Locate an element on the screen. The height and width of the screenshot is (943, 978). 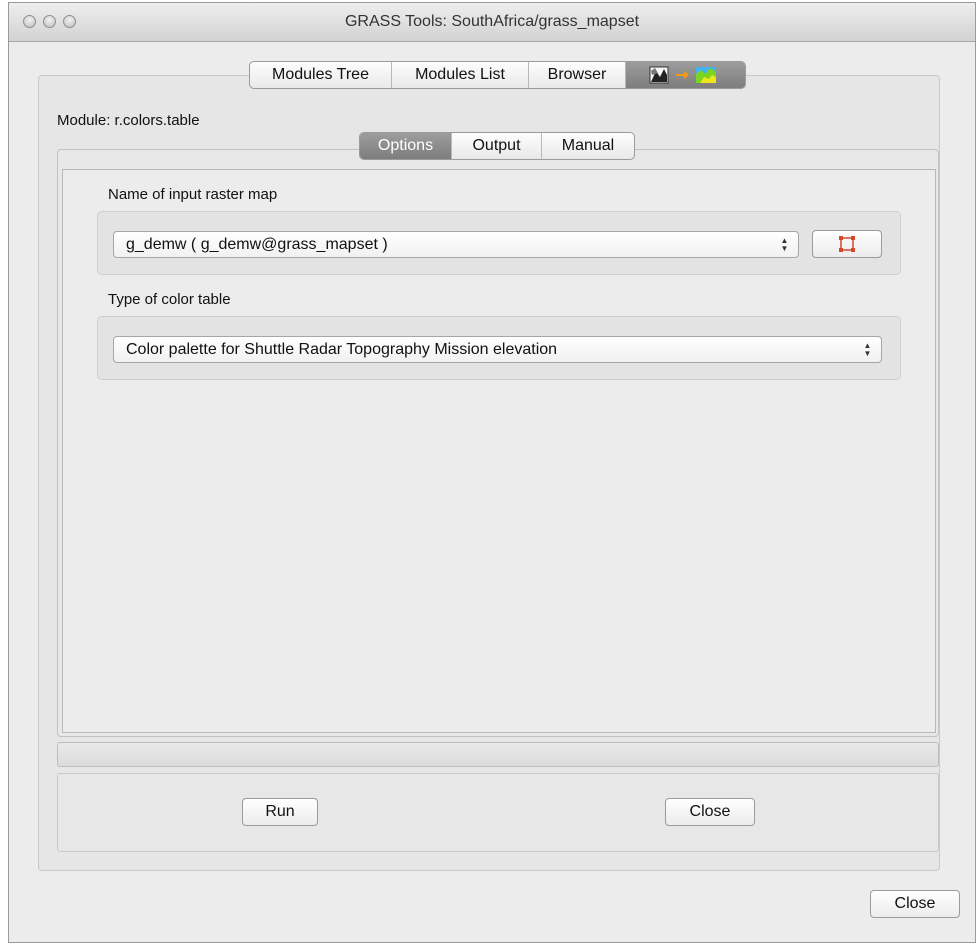
select-extent-icon is located at coordinates (847, 244).